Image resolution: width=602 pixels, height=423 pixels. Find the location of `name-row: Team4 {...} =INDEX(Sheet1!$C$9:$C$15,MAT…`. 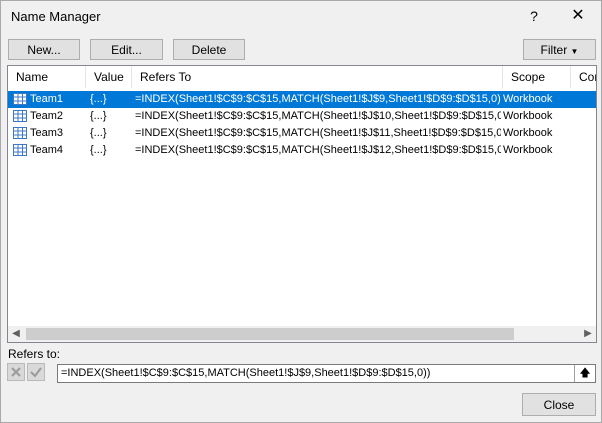

name-row: Team4 {...} =INDEX(Sheet1!$C$9:$C$15,MAT… is located at coordinates (302, 150).